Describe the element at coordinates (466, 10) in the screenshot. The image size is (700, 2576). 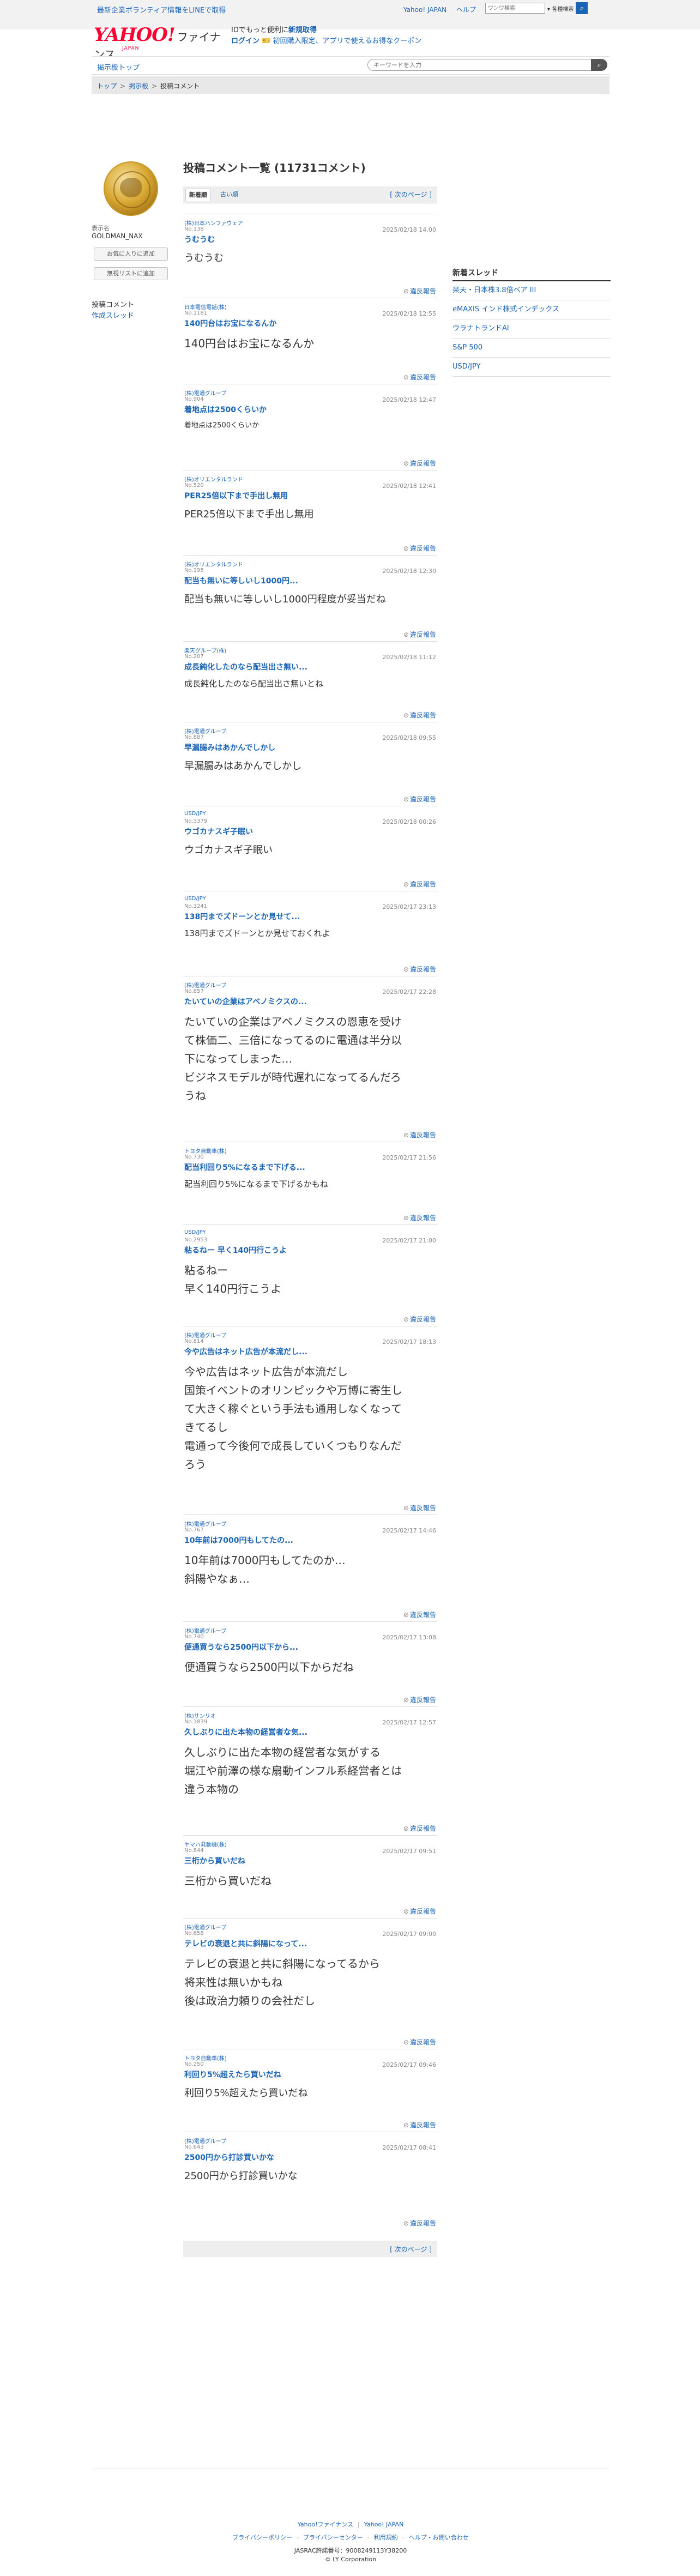
I see `help-link: ヘルプ` at that location.